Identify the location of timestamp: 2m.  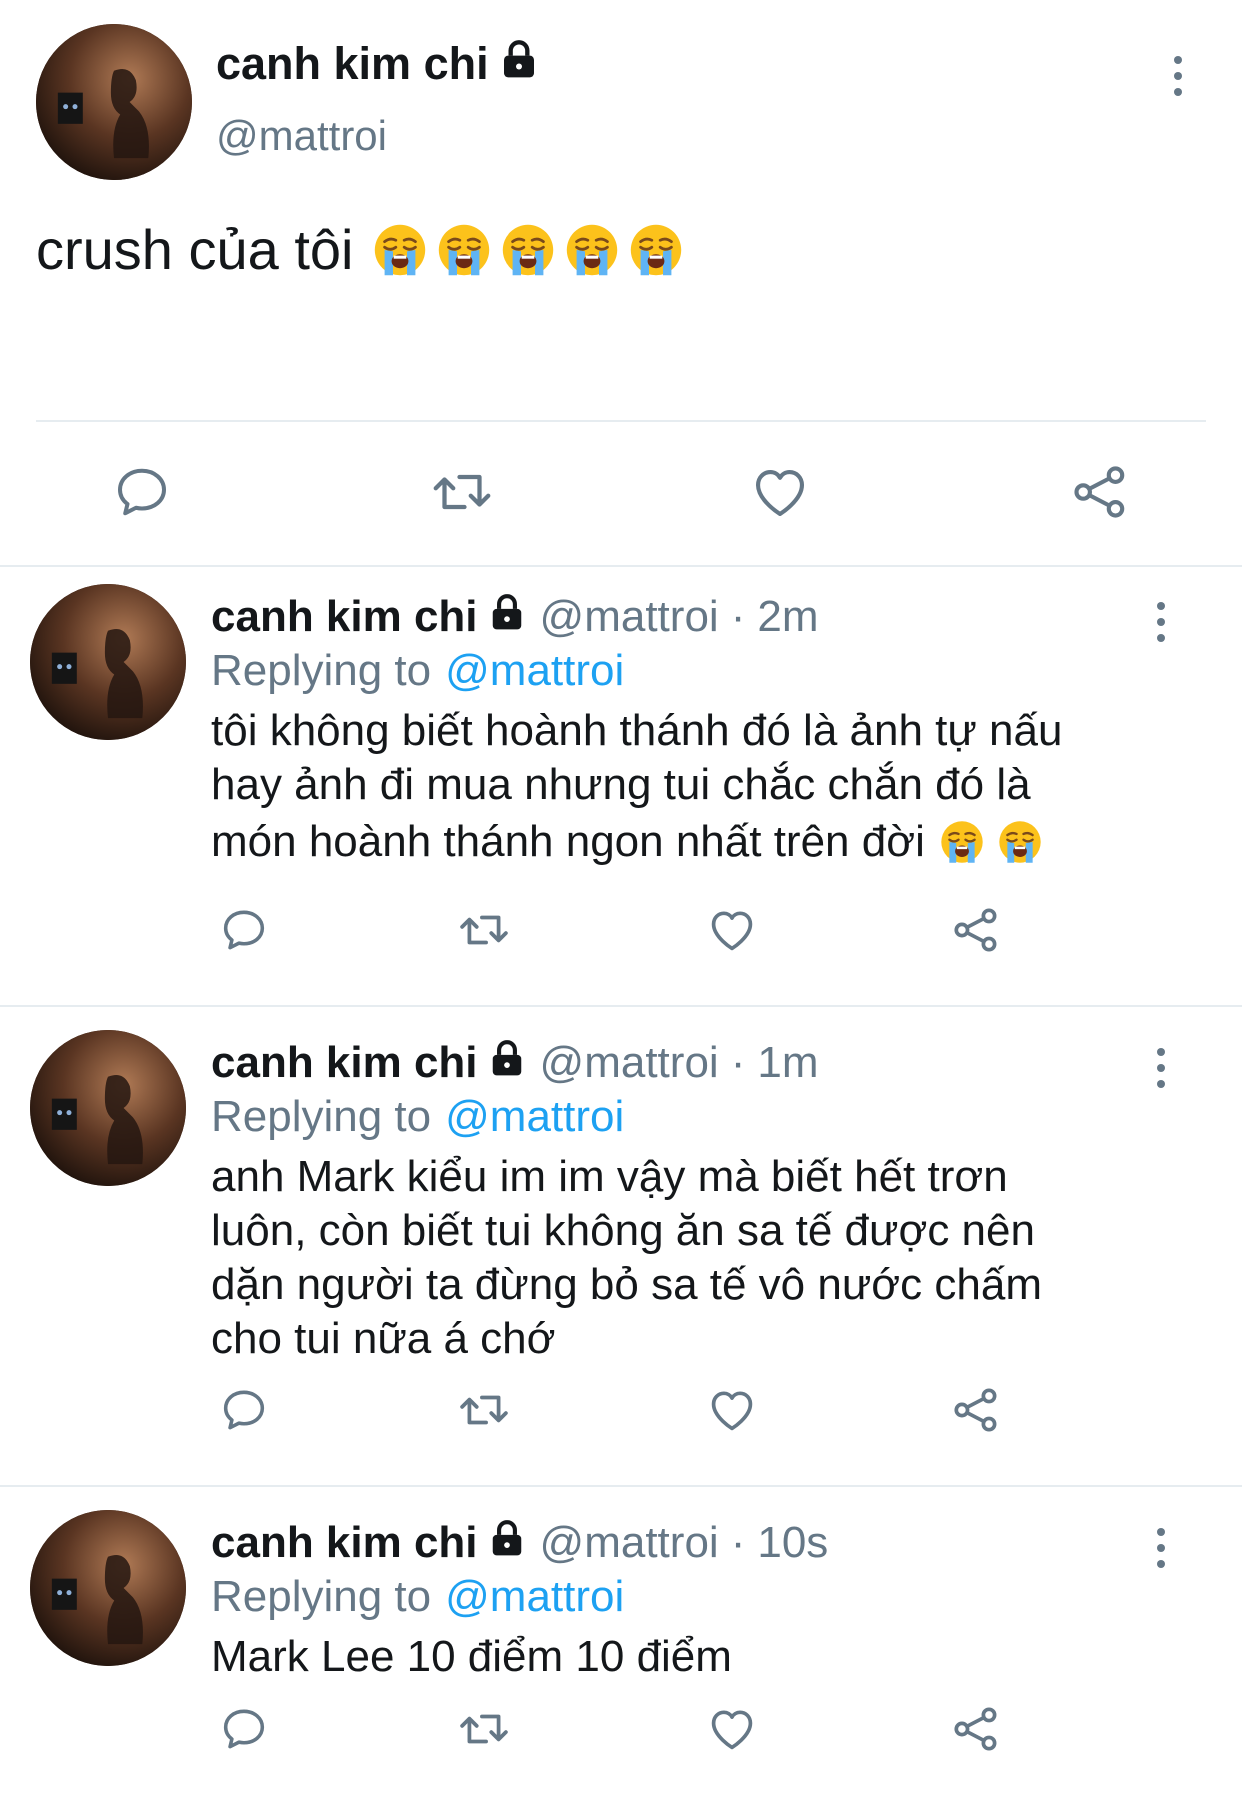
(787, 617).